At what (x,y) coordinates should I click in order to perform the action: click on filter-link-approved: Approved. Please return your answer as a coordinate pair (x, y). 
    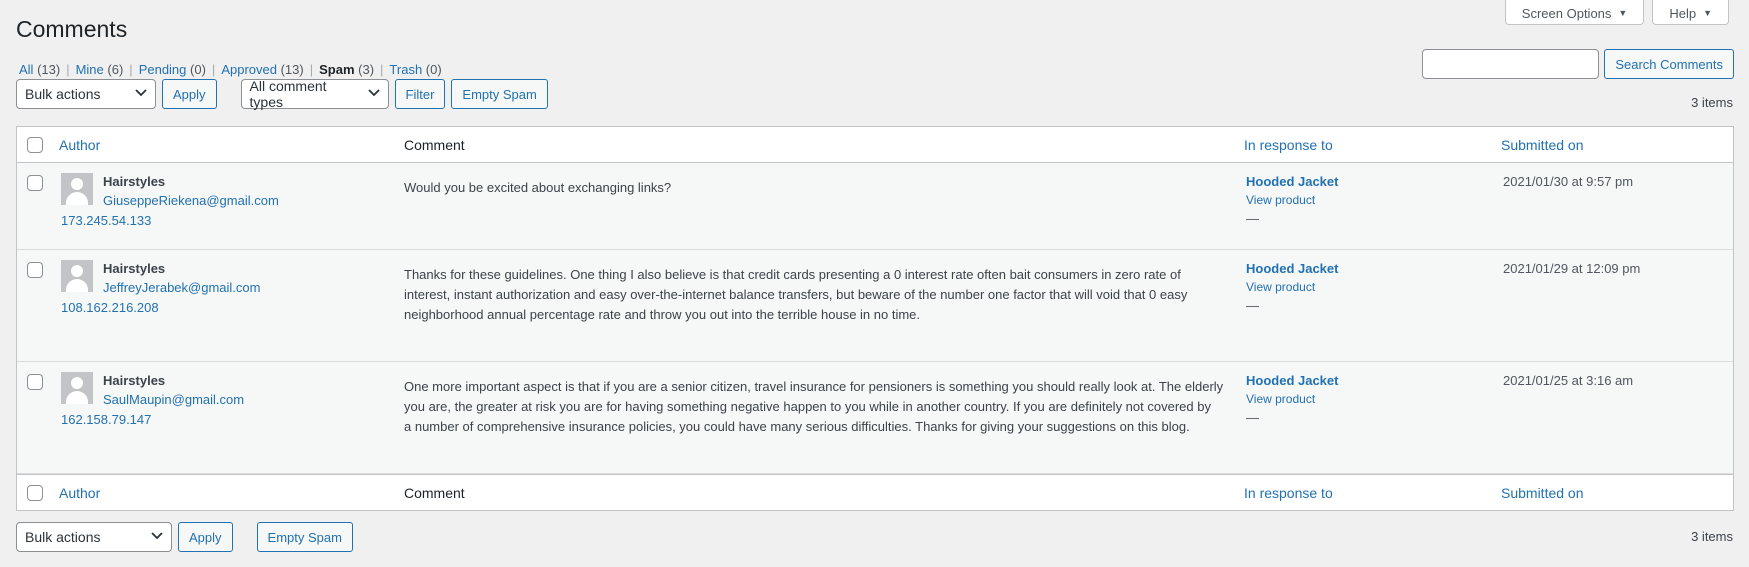
    Looking at the image, I should click on (249, 69).